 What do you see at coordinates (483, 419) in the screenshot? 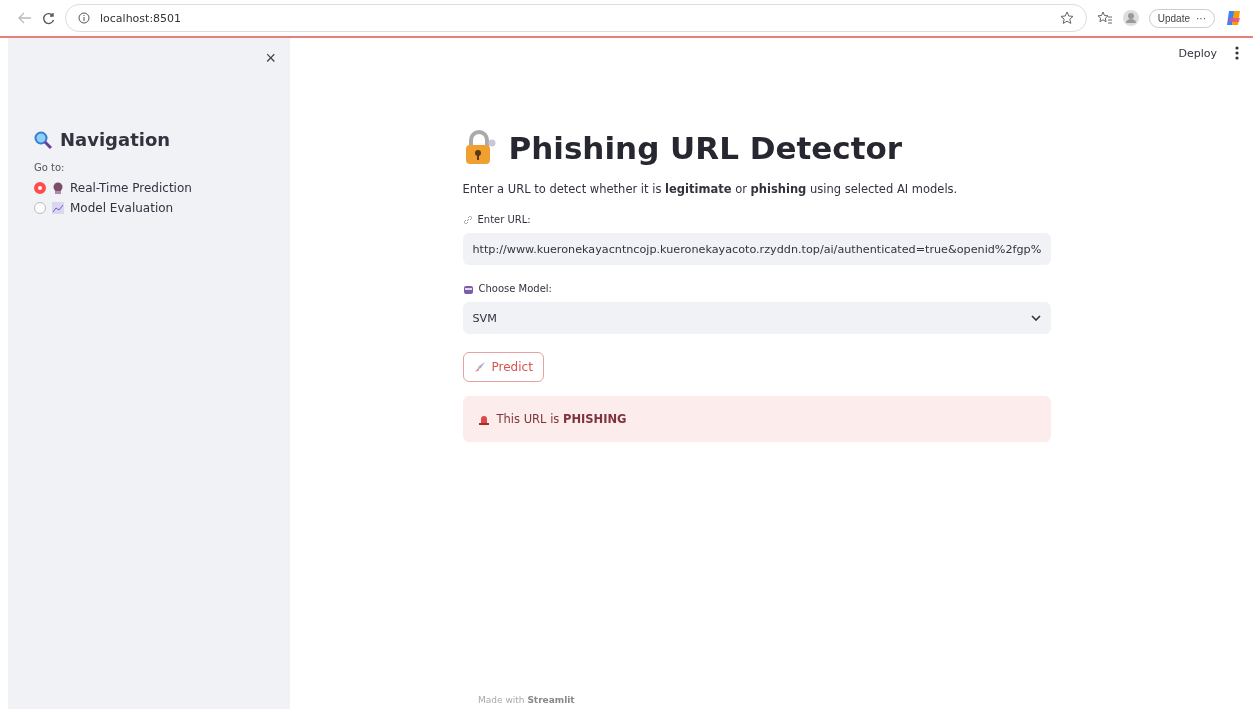
I see `siren-icon` at bounding box center [483, 419].